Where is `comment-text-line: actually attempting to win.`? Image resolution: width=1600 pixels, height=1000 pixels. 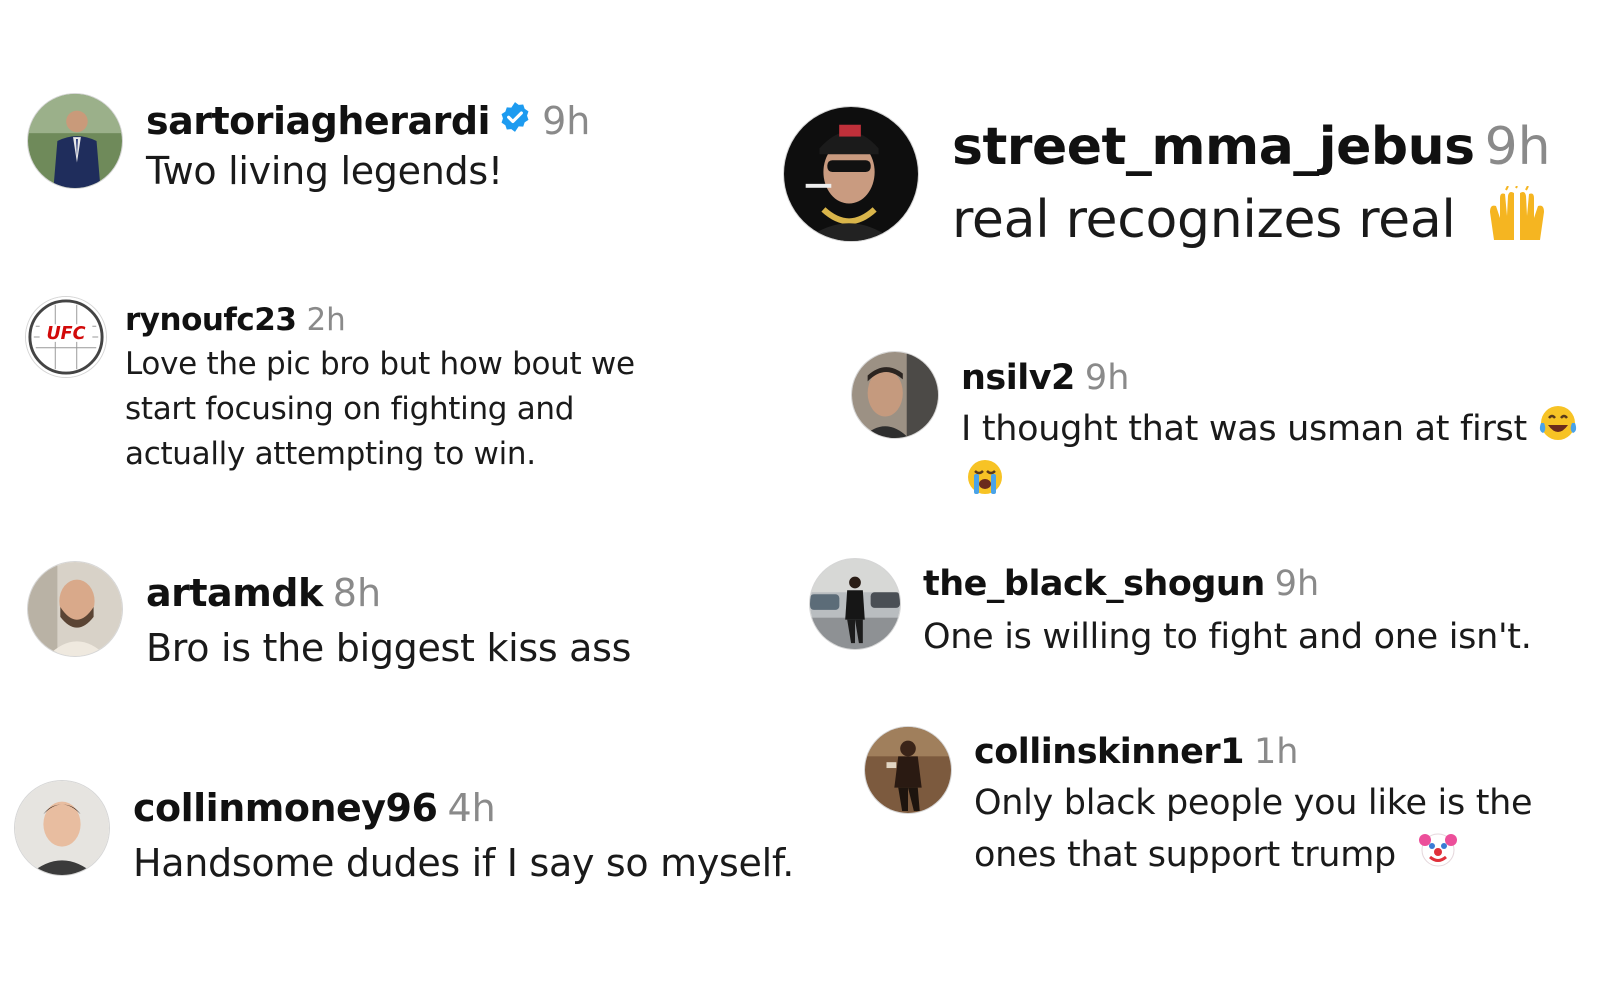
comment-text-line: actually attempting to win. is located at coordinates (330, 454).